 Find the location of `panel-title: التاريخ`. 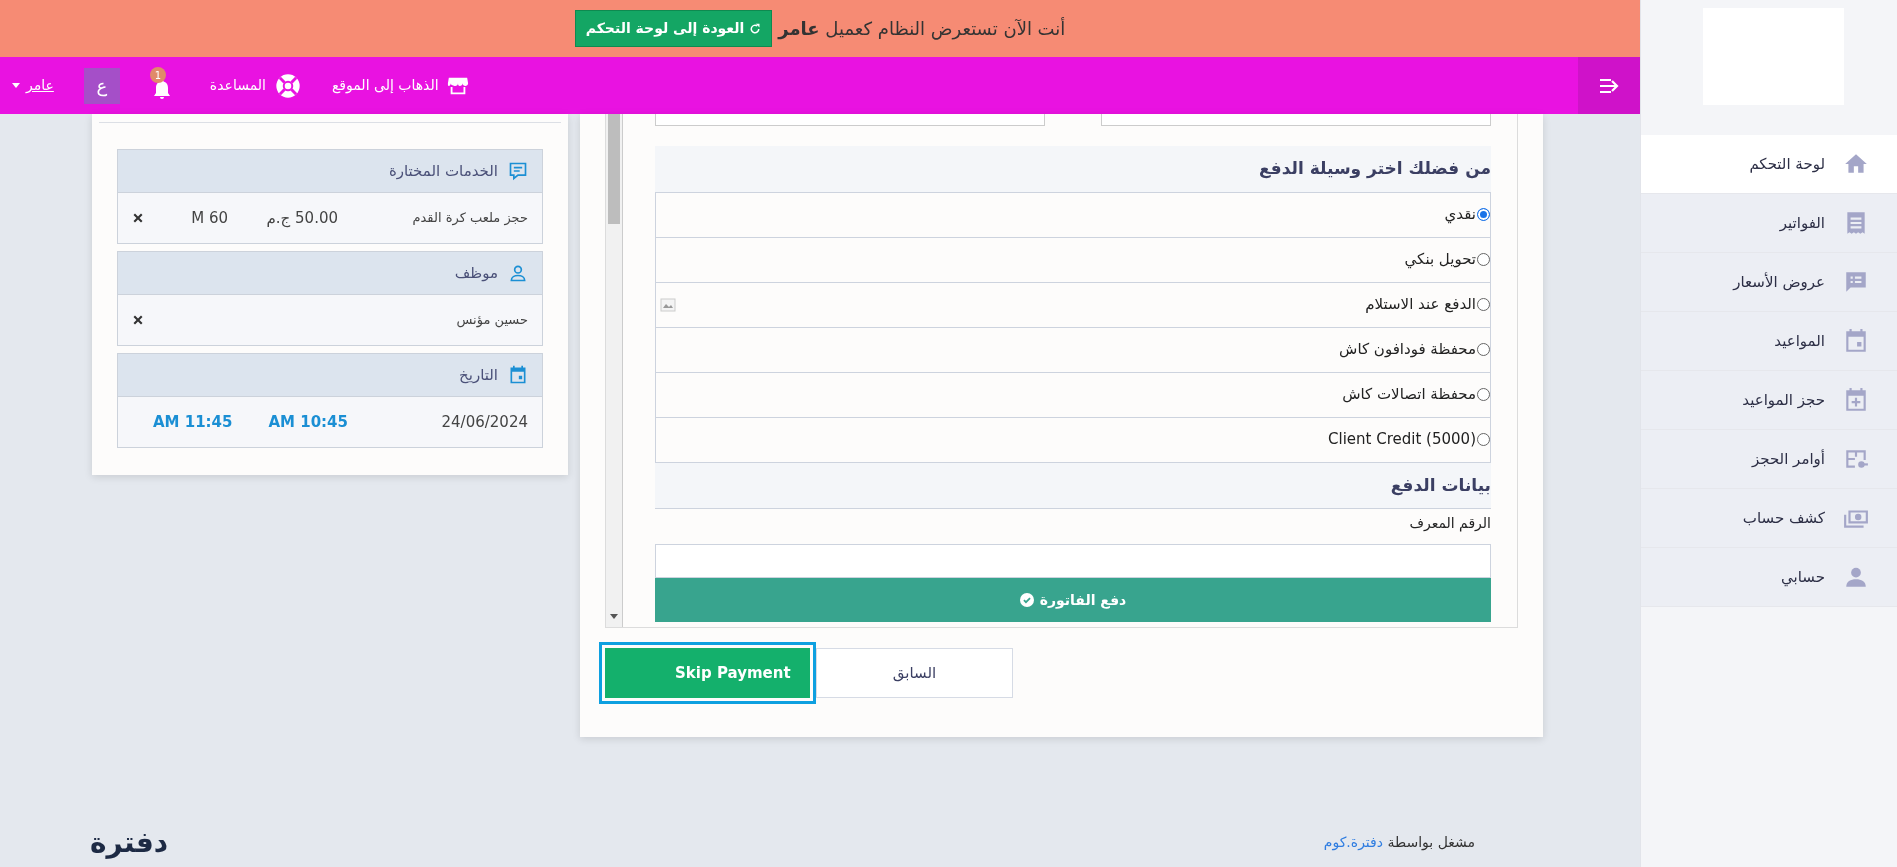

panel-title: التاريخ is located at coordinates (478, 375).